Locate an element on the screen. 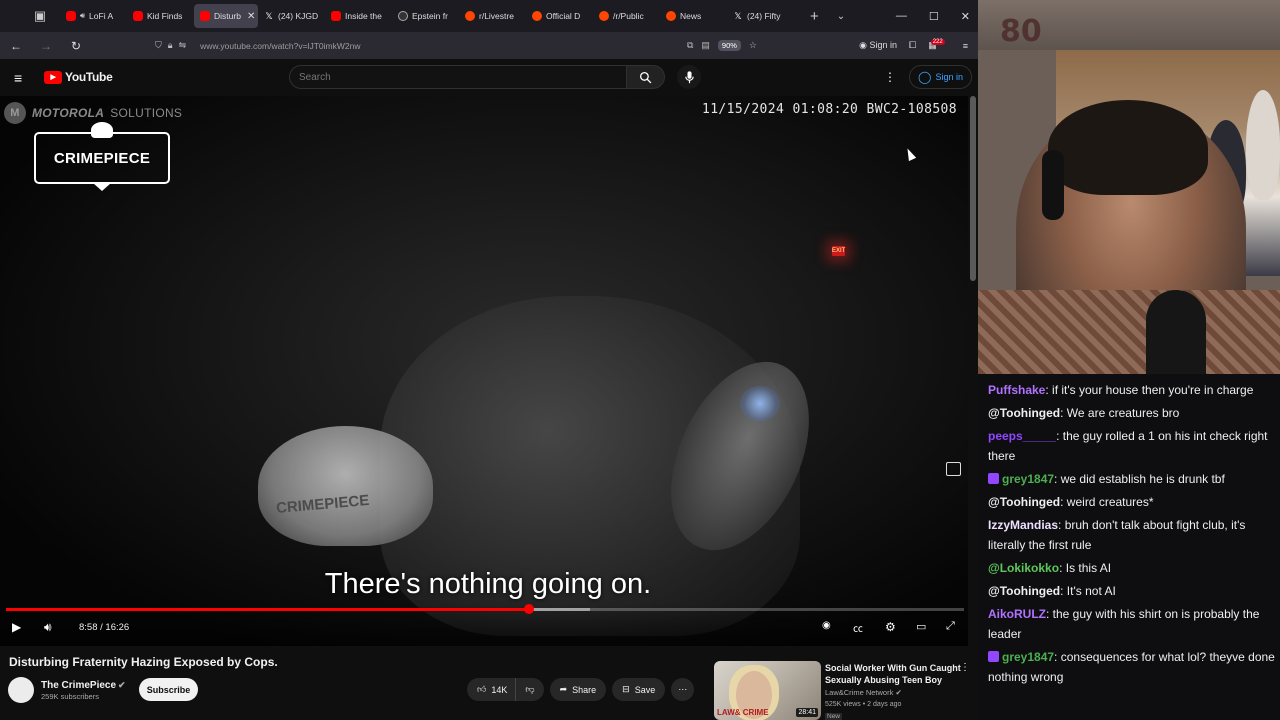 Image resolution: width=1280 pixels, height=720 pixels. channel-avatar is located at coordinates (21, 690).